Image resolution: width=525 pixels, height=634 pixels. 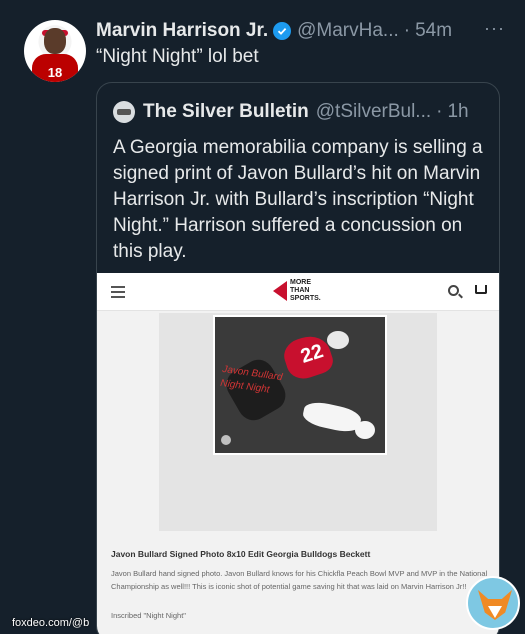 I want to click on product-inscription: Inscribed "Night Night", so click(x=148, y=615).